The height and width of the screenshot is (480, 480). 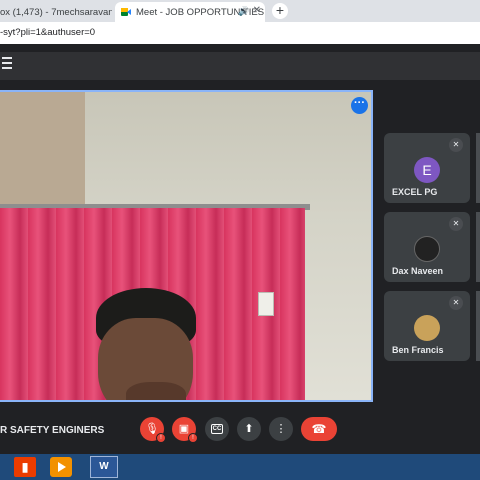 I want to click on word-icon: W, so click(x=104, y=467).